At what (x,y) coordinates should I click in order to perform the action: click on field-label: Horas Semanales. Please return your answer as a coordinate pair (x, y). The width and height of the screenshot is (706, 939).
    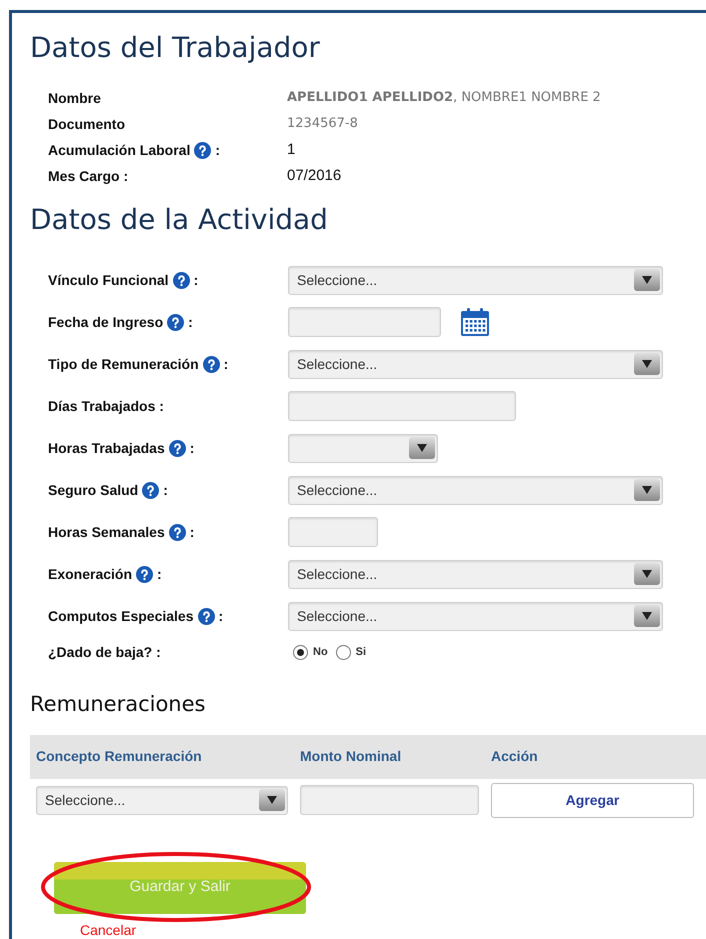
    Looking at the image, I should click on (106, 532).